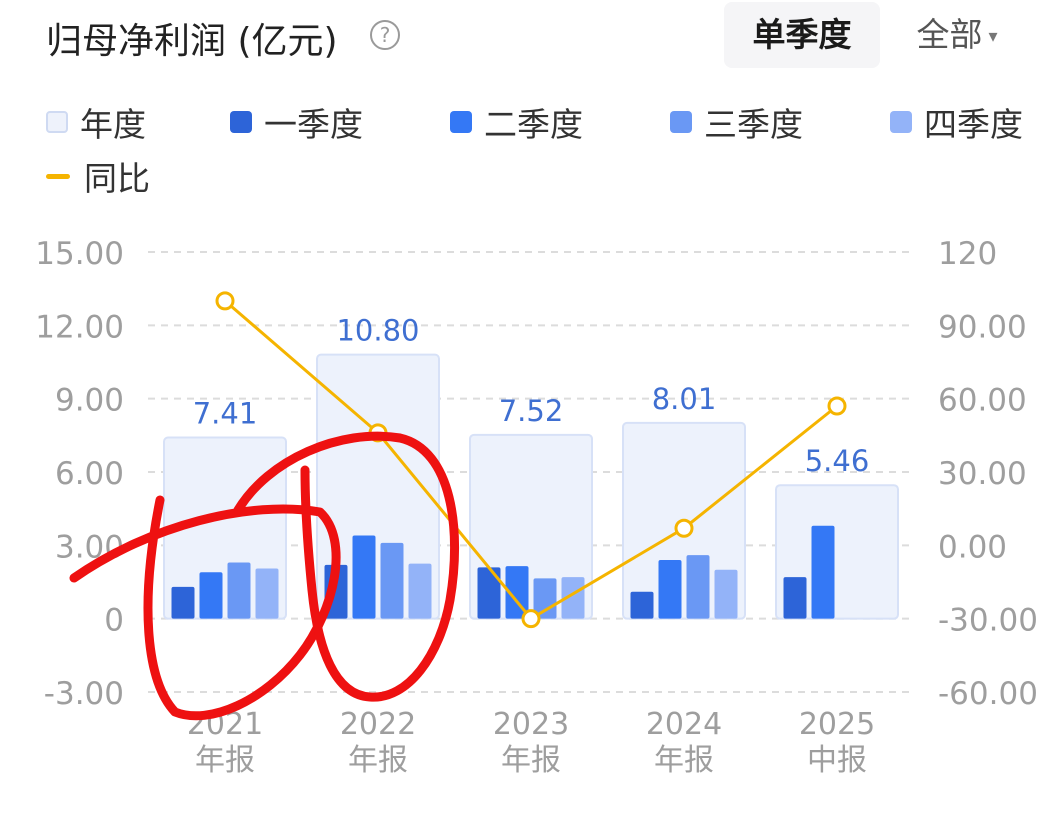  What do you see at coordinates (225, 414) in the screenshot?
I see `annual-value-label: 7.41` at bounding box center [225, 414].